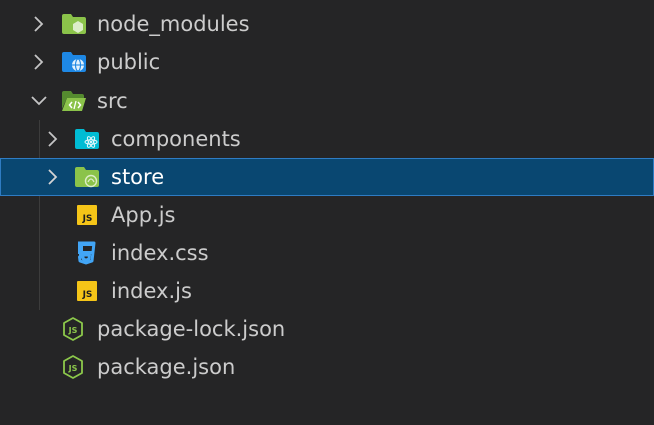 Image resolution: width=654 pixels, height=425 pixels. I want to click on tree-item-public: public, so click(327, 62).